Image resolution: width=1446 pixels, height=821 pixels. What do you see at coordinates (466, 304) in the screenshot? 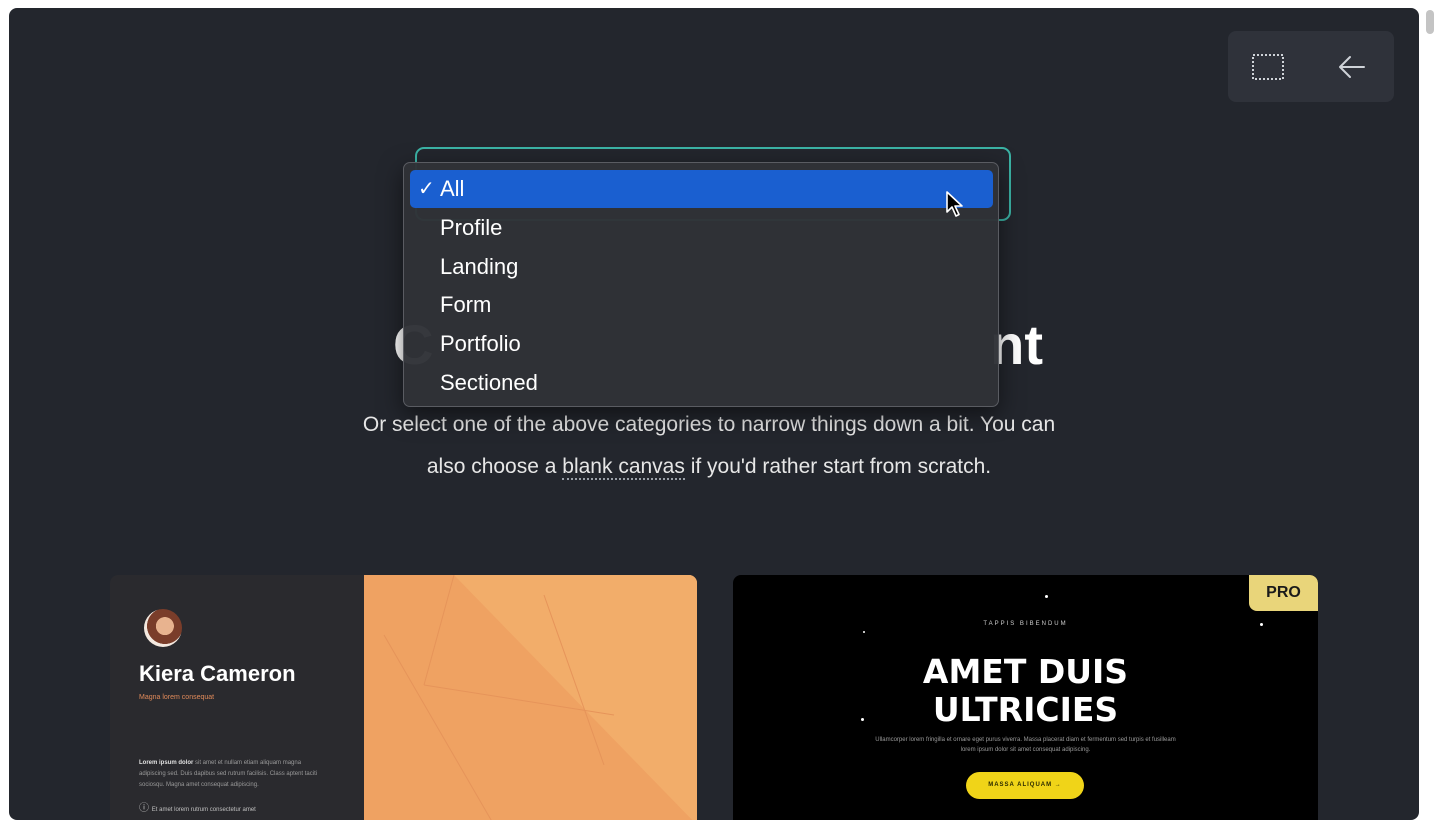
I see `option-label: Form` at bounding box center [466, 304].